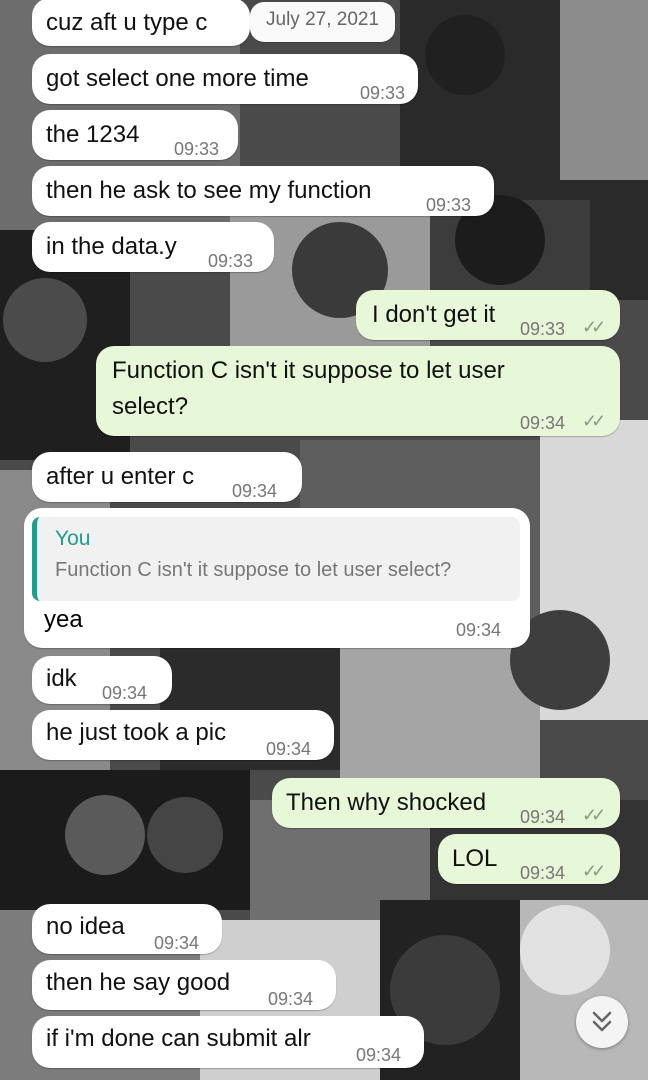  What do you see at coordinates (61, 678) in the screenshot?
I see `message-text: idk` at bounding box center [61, 678].